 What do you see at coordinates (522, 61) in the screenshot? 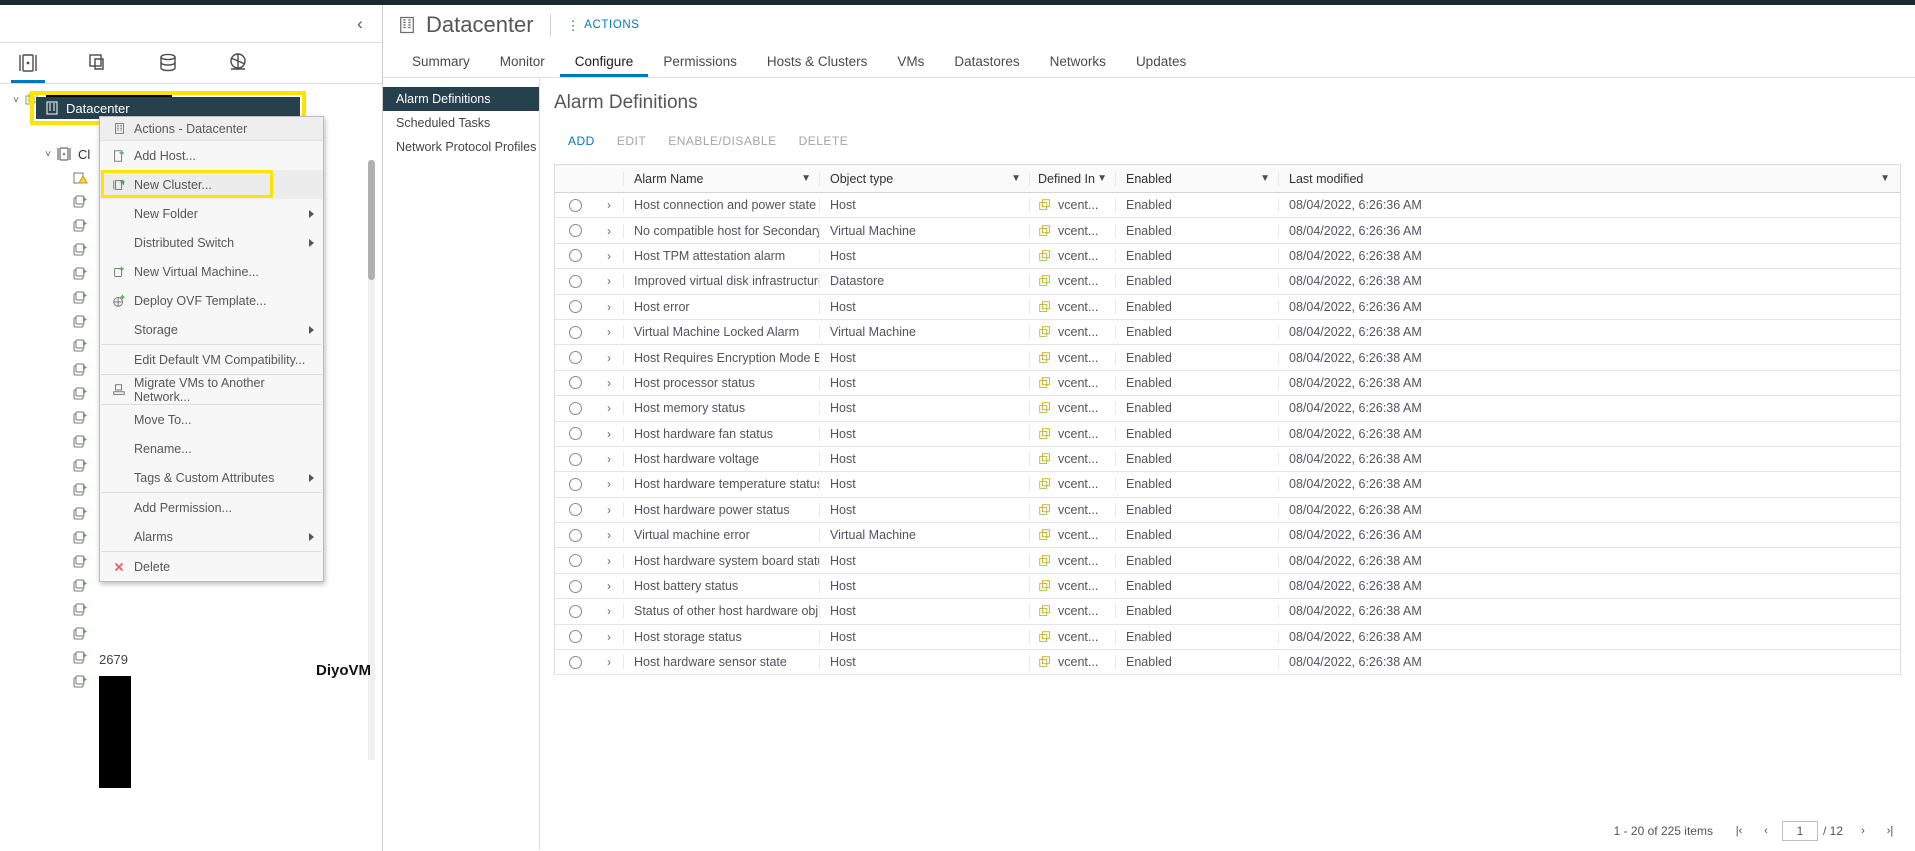
I see `tab-monitor: Monitor` at bounding box center [522, 61].